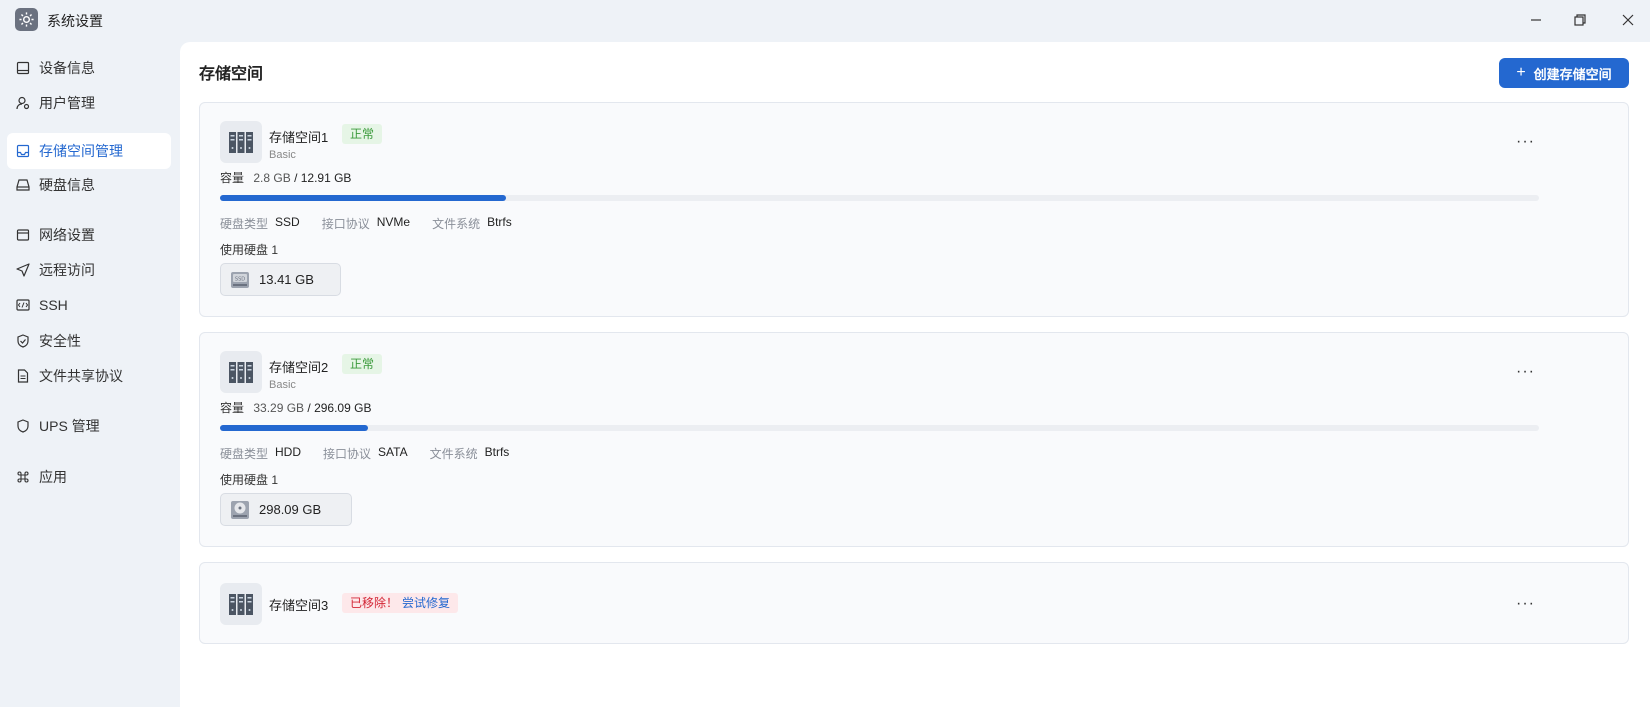  What do you see at coordinates (914, 603) in the screenshot?
I see `storage-pool-card: 存储空间3 已移除！ 尝试修复 ···` at bounding box center [914, 603].